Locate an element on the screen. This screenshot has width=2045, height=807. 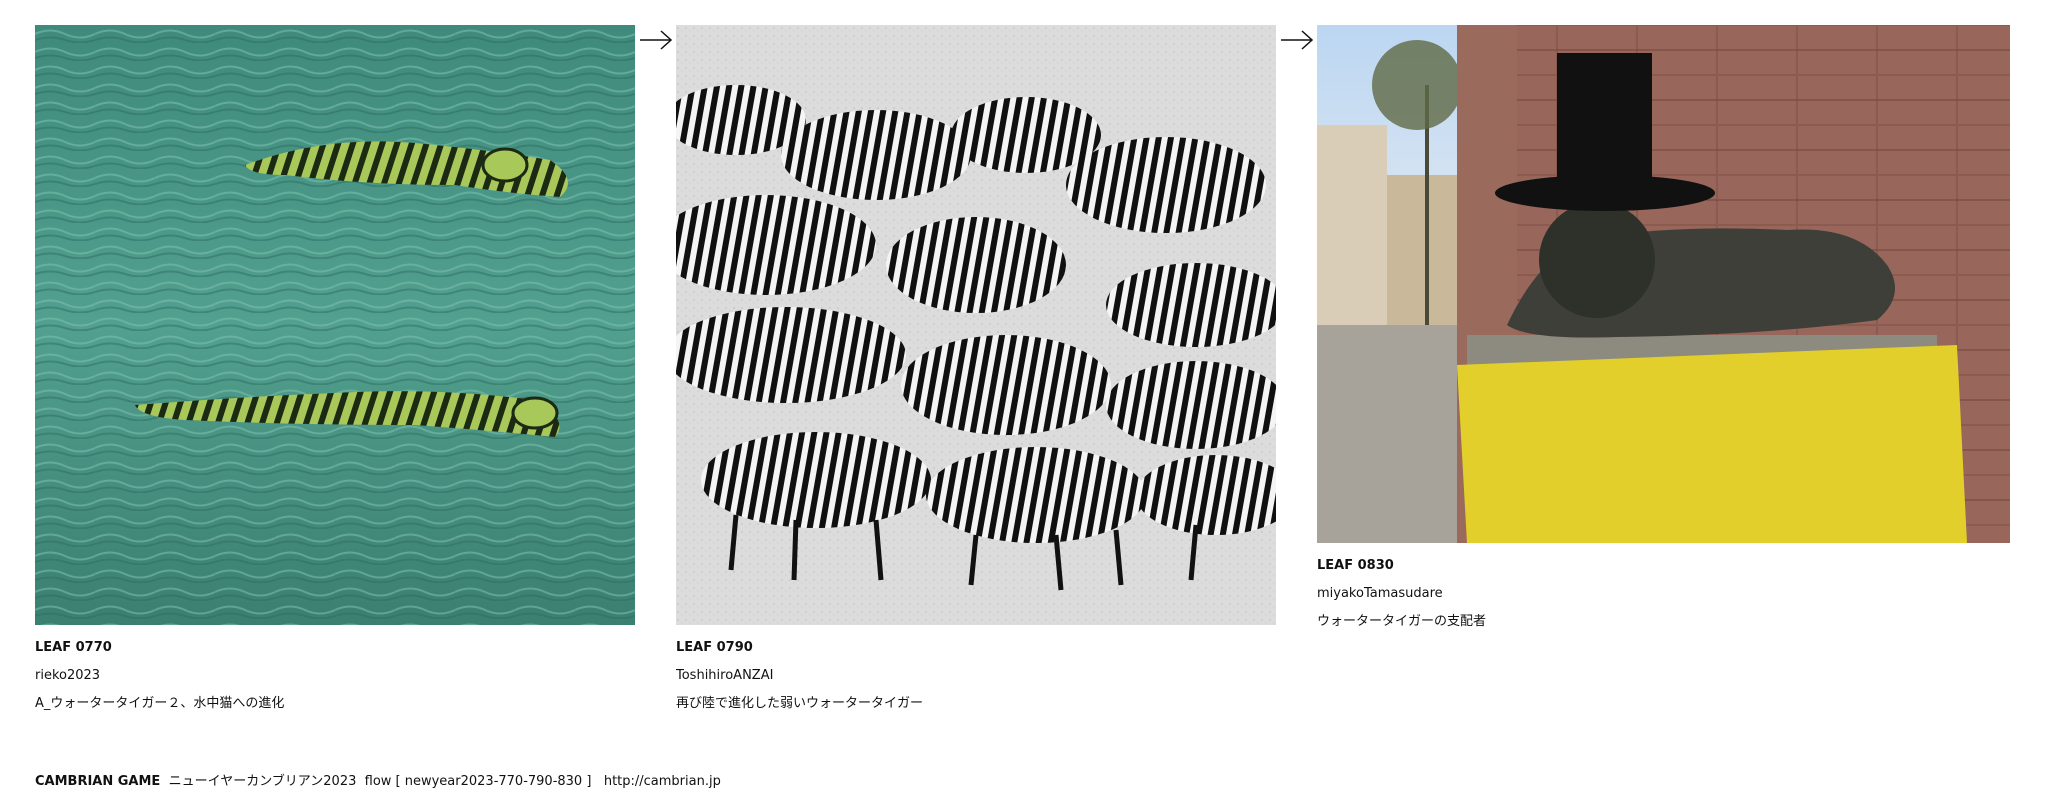
leaf-code: LEAF 0790 is located at coordinates (714, 647).